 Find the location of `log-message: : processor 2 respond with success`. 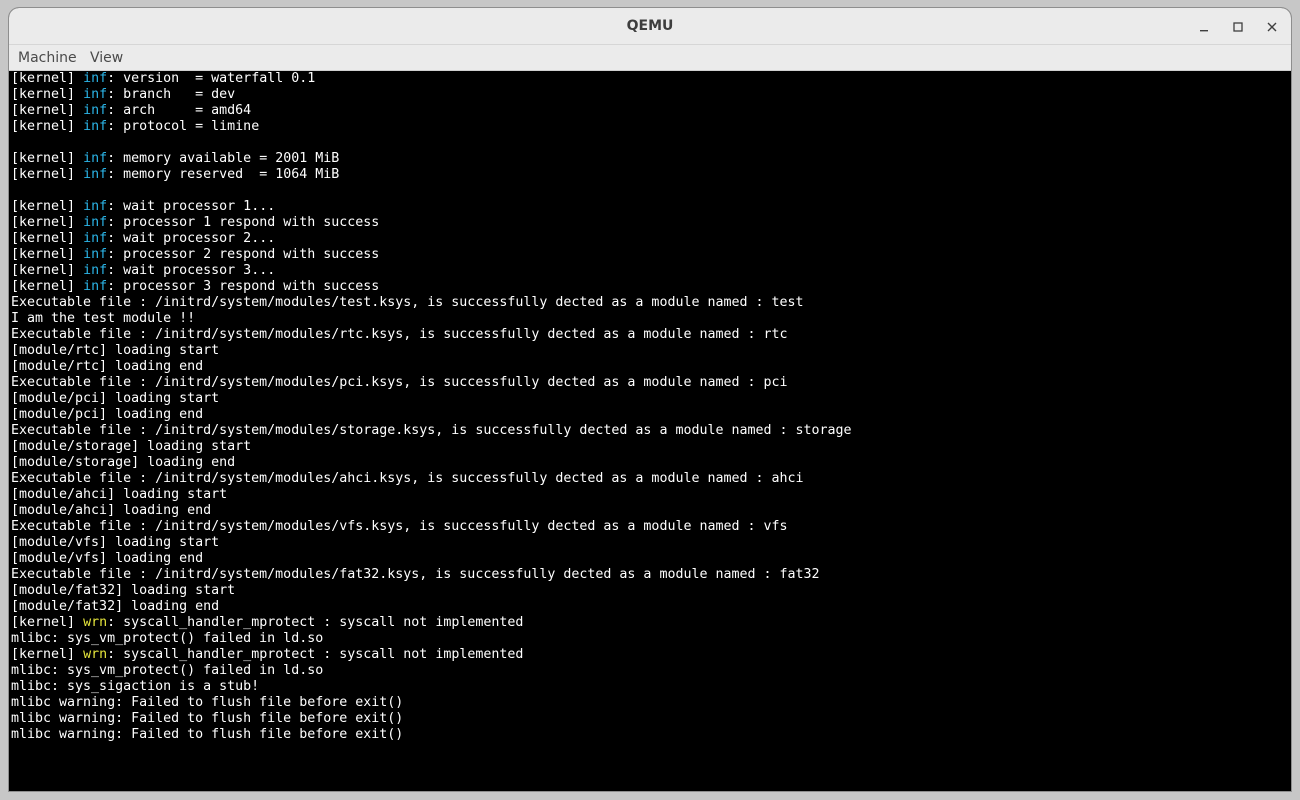

log-message: : processor 2 respond with success is located at coordinates (243, 254).